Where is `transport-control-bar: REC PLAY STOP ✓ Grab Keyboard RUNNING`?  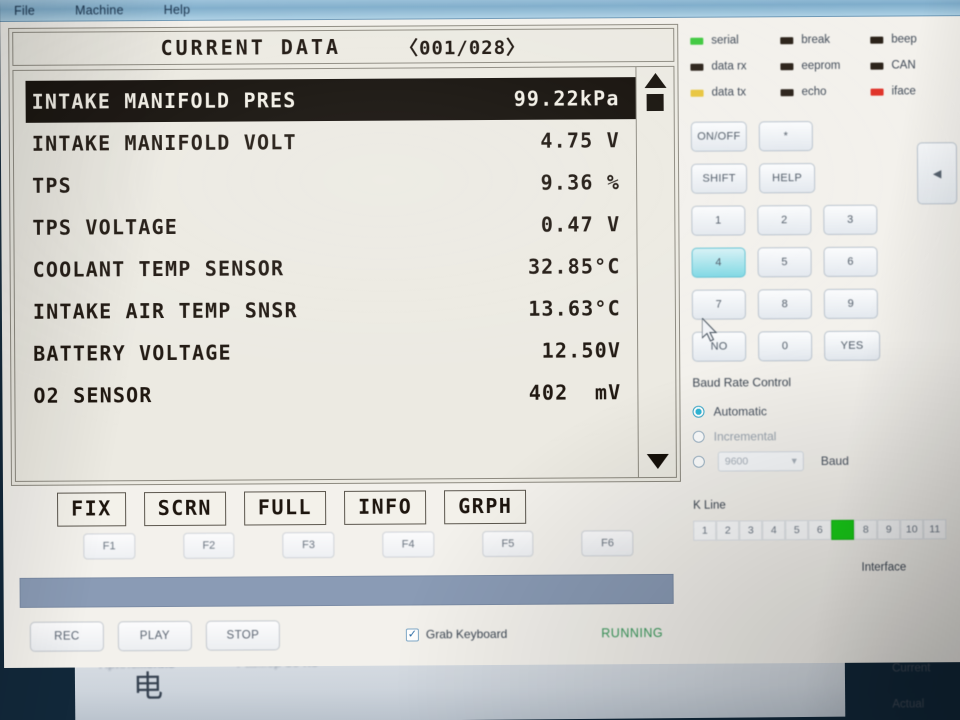 transport-control-bar: REC PLAY STOP ✓ Grab Keyboard RUNNING is located at coordinates (347, 628).